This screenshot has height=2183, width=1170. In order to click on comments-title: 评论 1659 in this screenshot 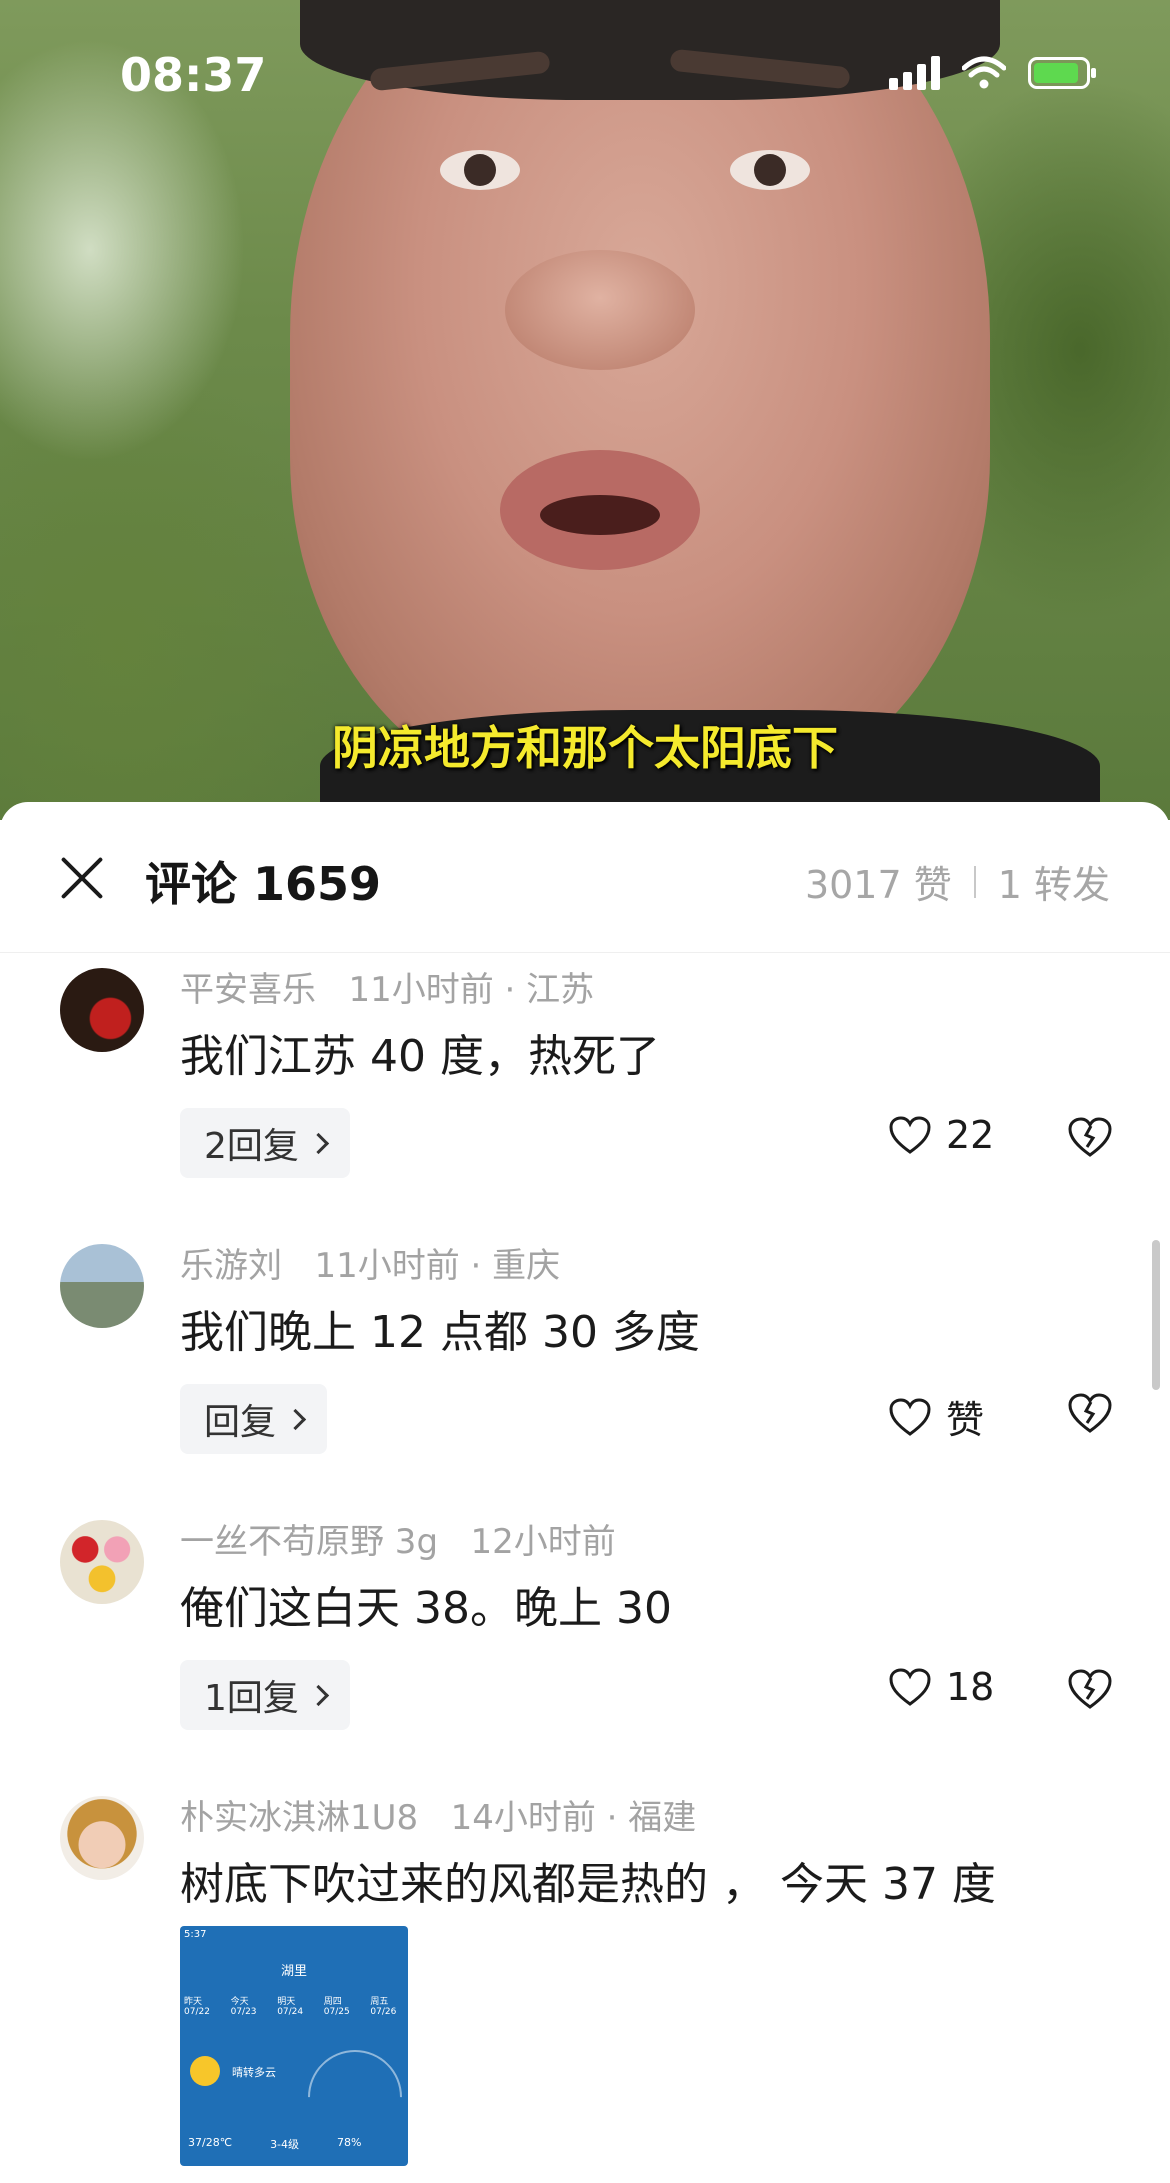, I will do `click(263, 884)`.